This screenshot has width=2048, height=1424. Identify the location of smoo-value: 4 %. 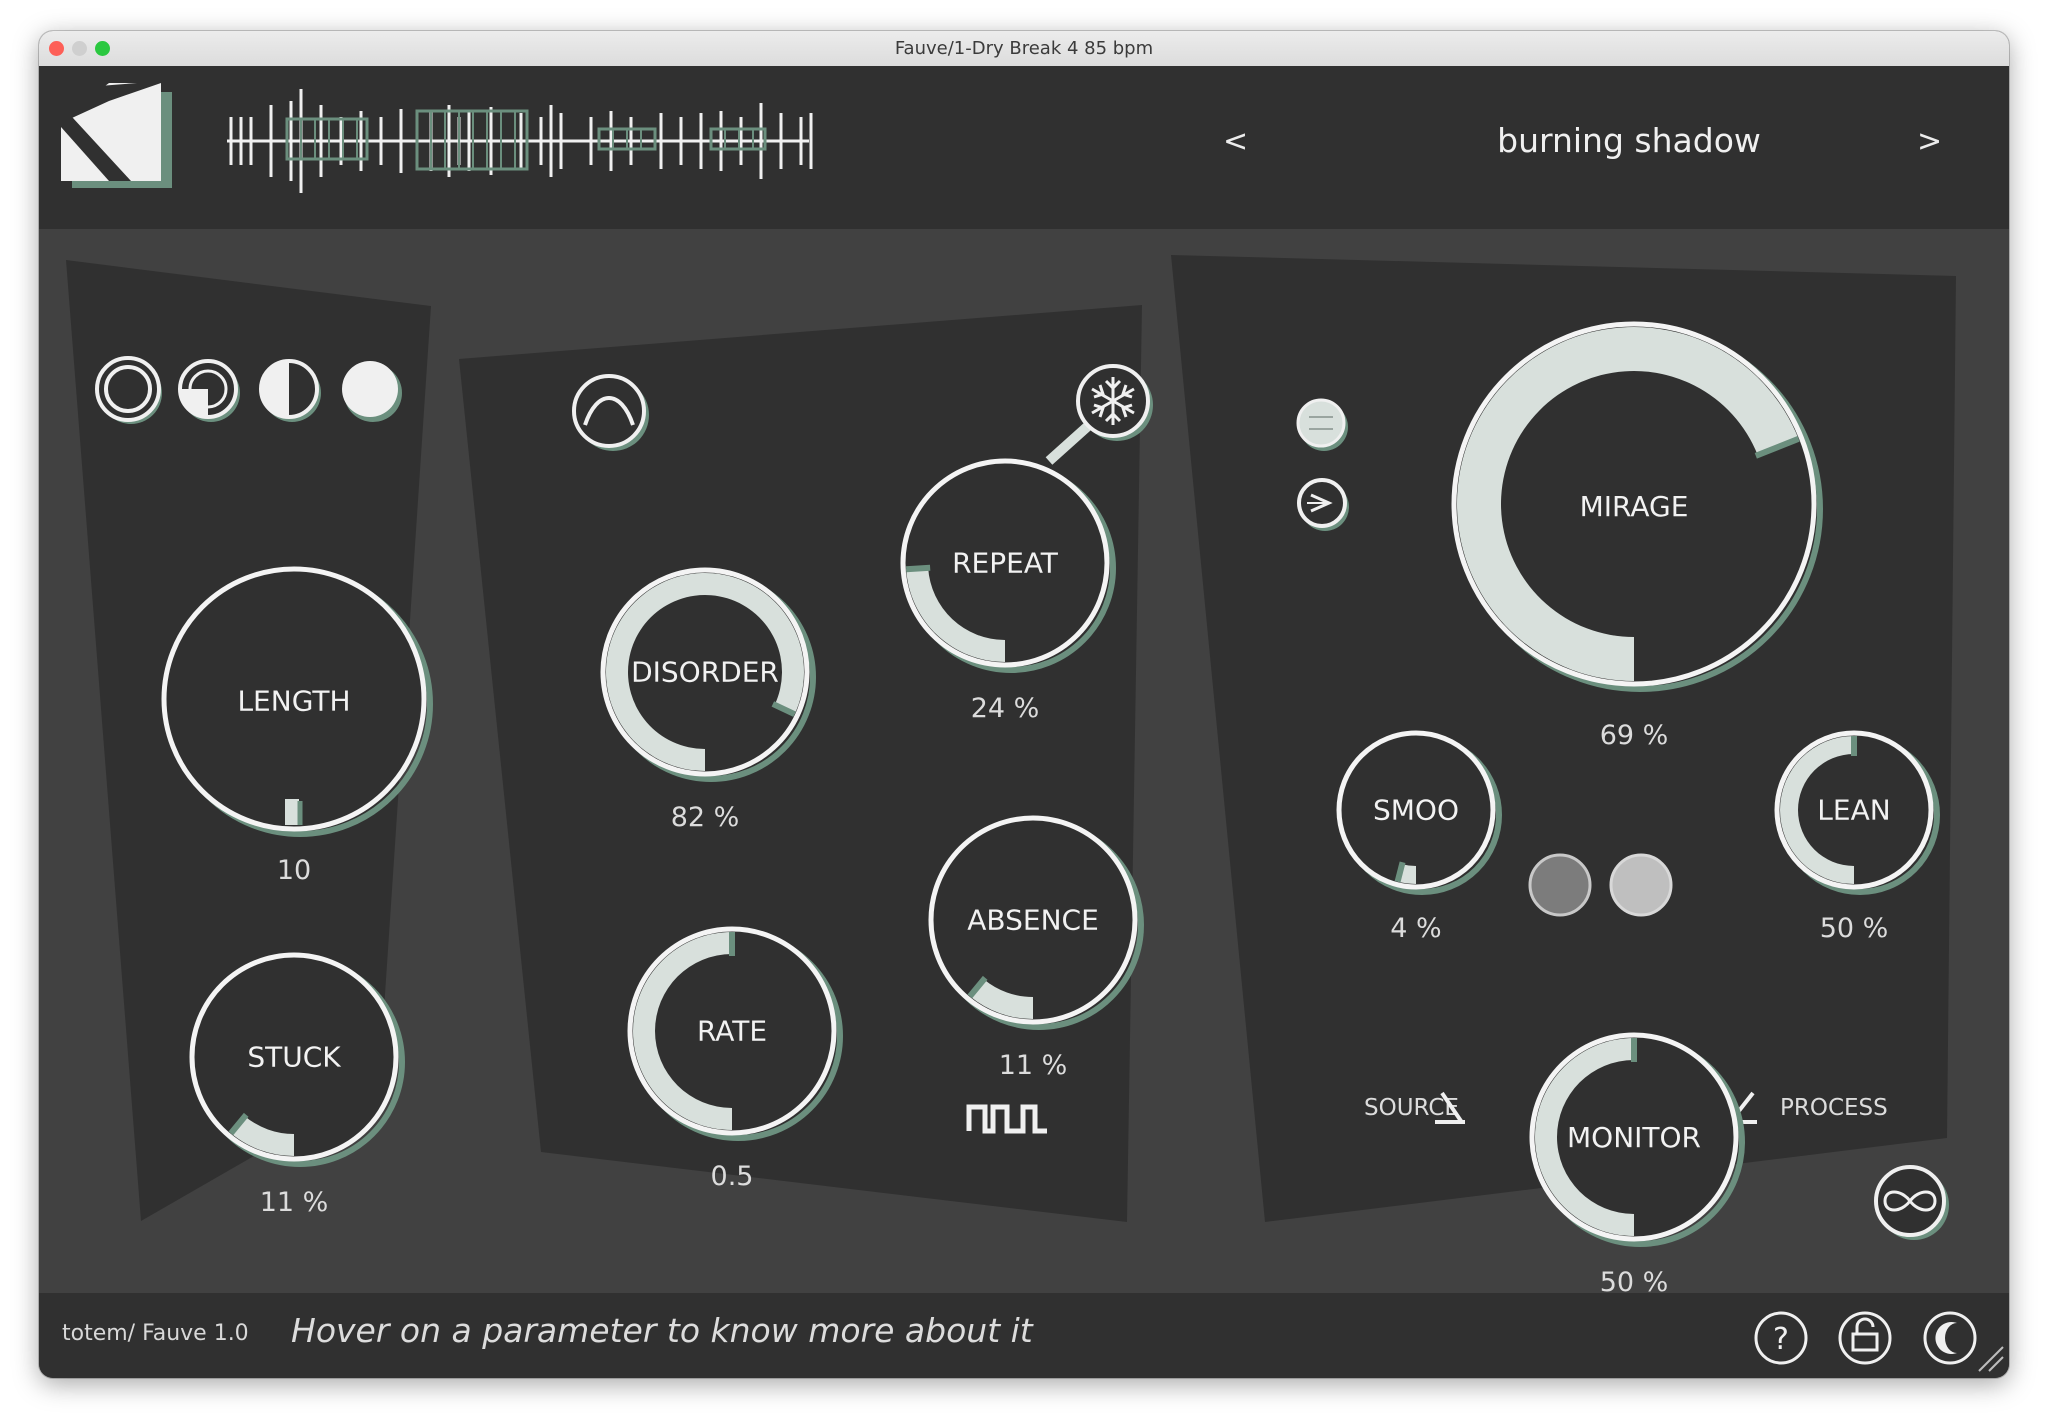
(1415, 928).